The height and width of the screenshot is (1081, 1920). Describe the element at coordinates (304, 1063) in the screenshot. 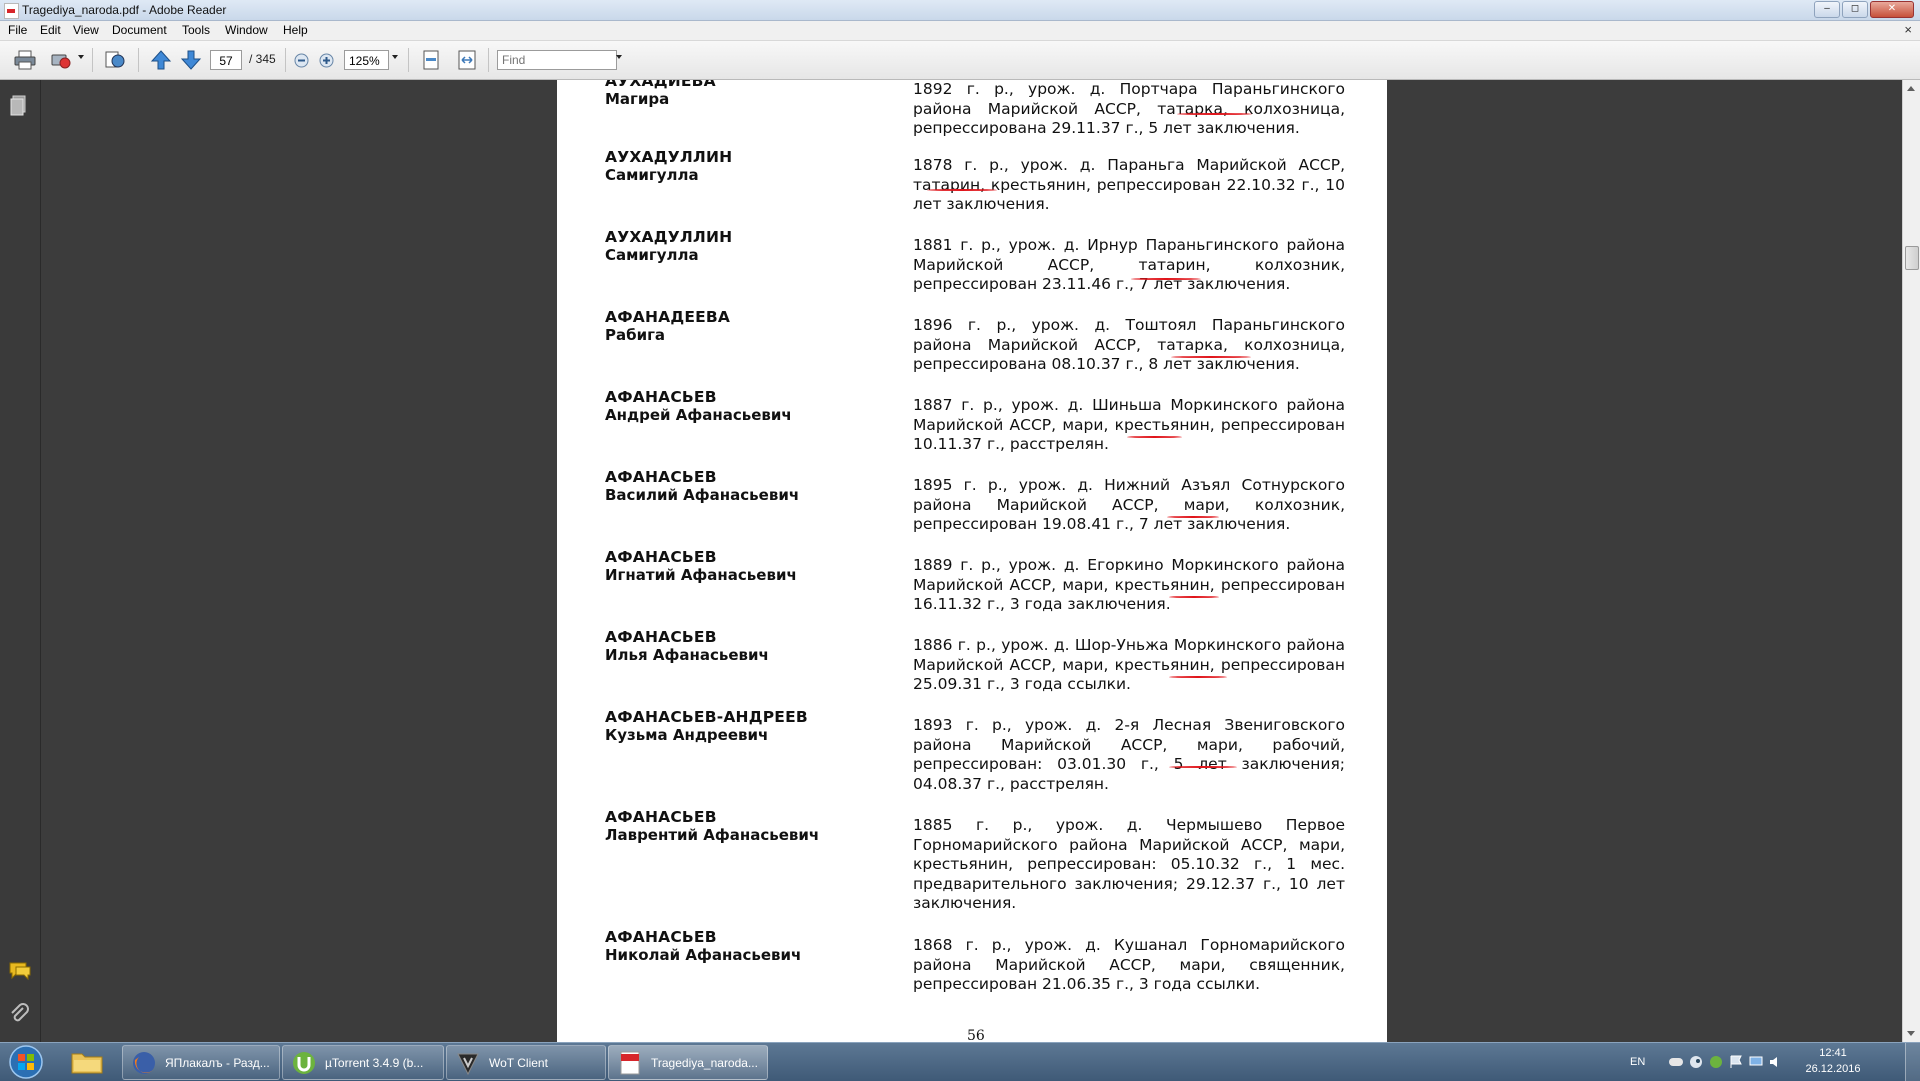

I see `utorrent-icon` at that location.